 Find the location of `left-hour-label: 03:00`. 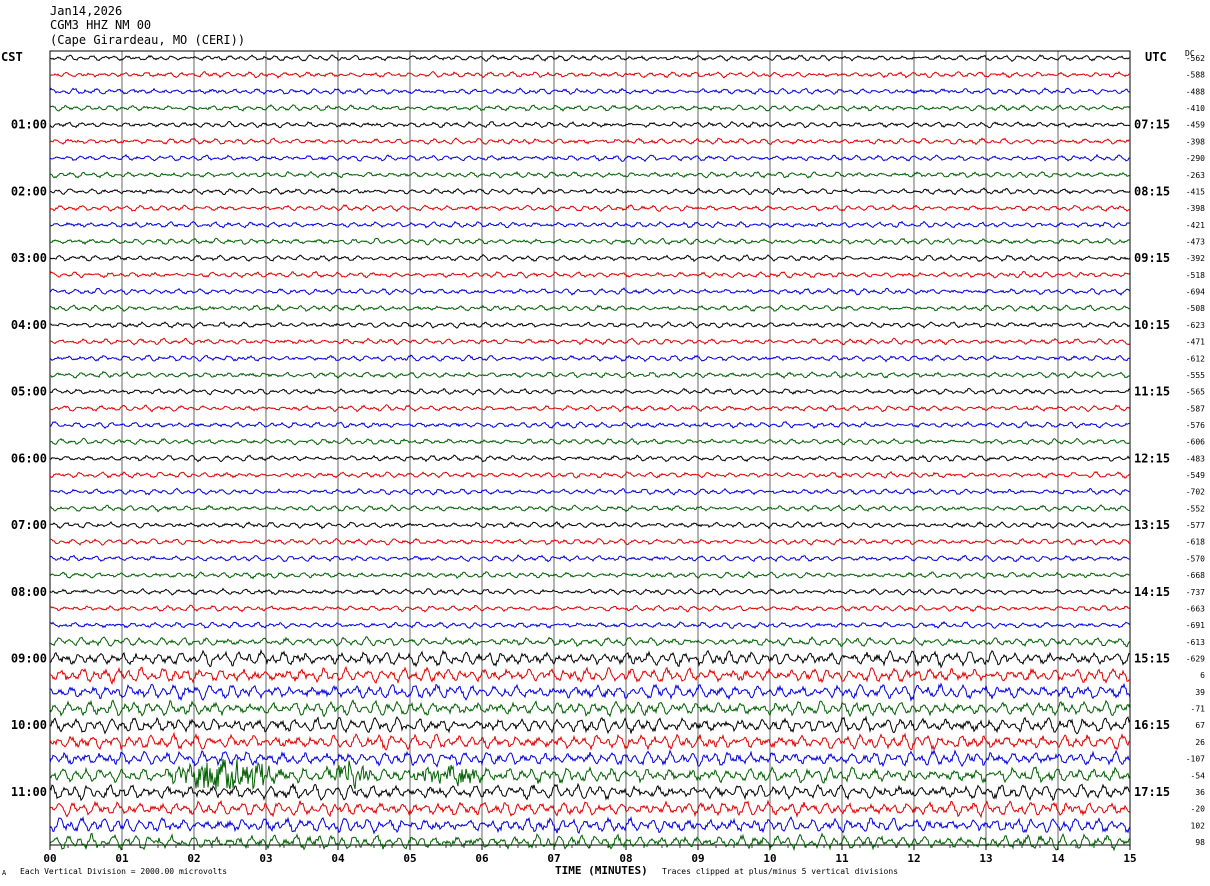

left-hour-label: 03:00 is located at coordinates (29, 258).